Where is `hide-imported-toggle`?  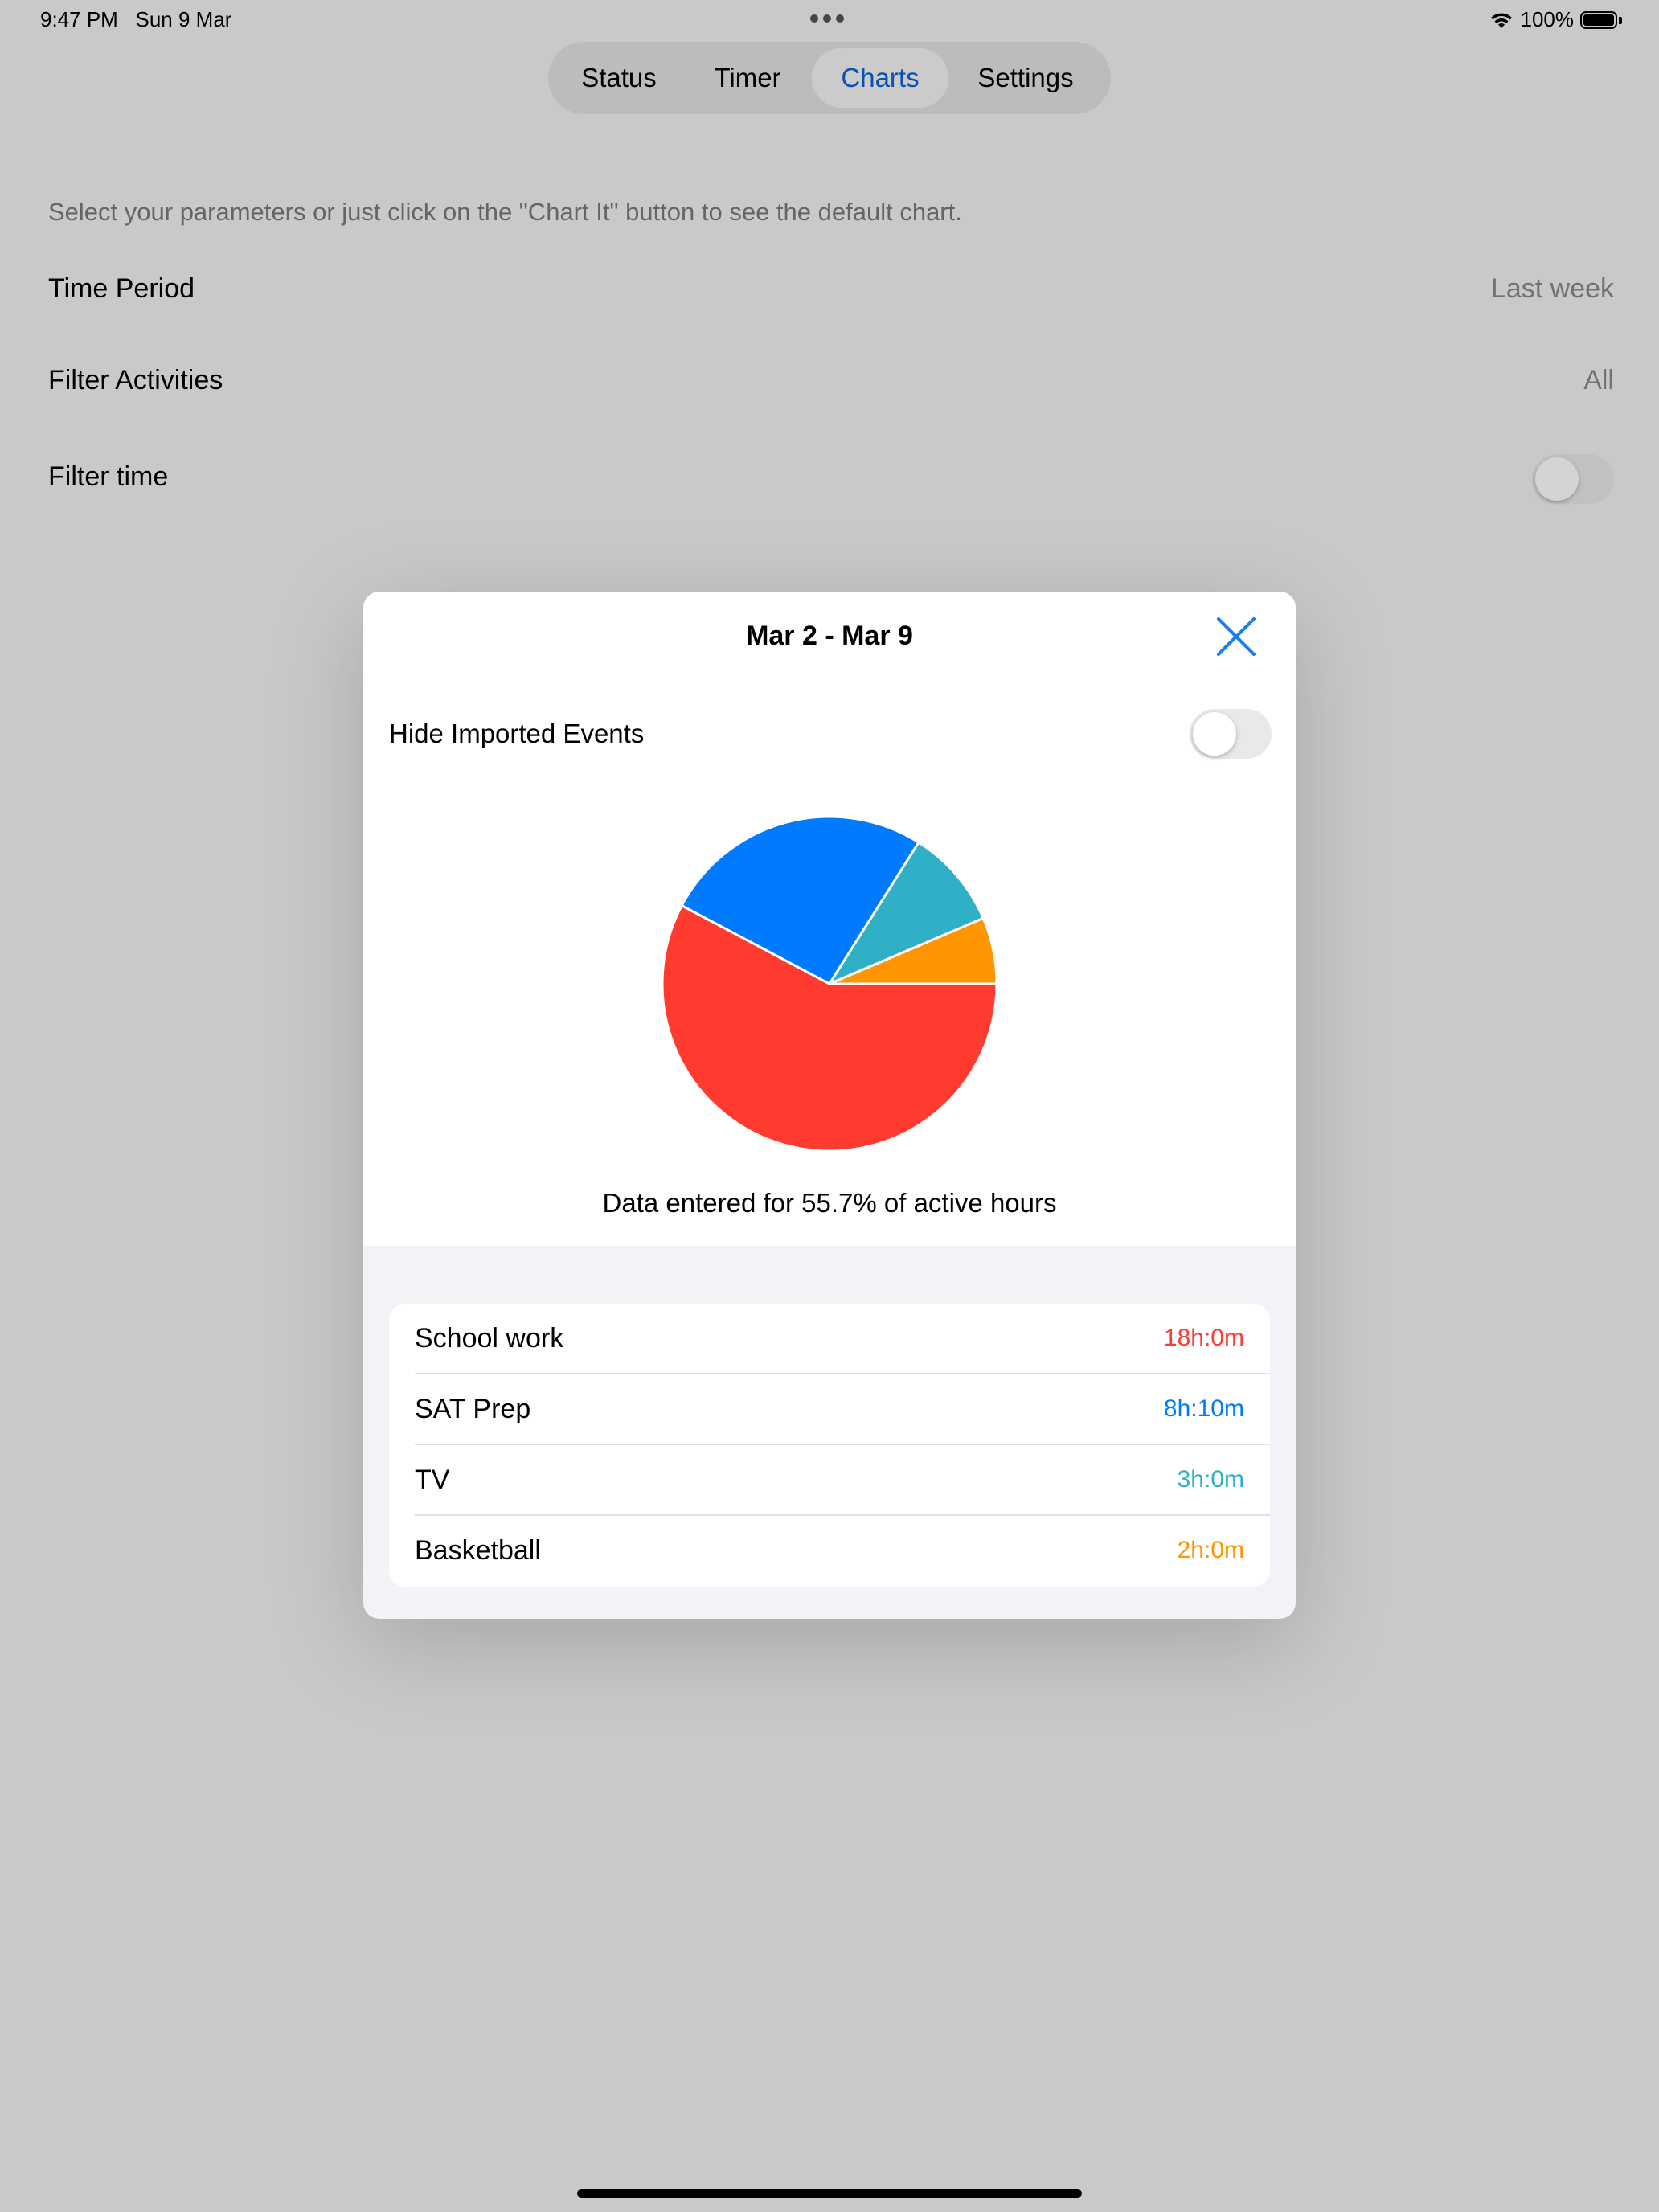
hide-imported-toggle is located at coordinates (1231, 734).